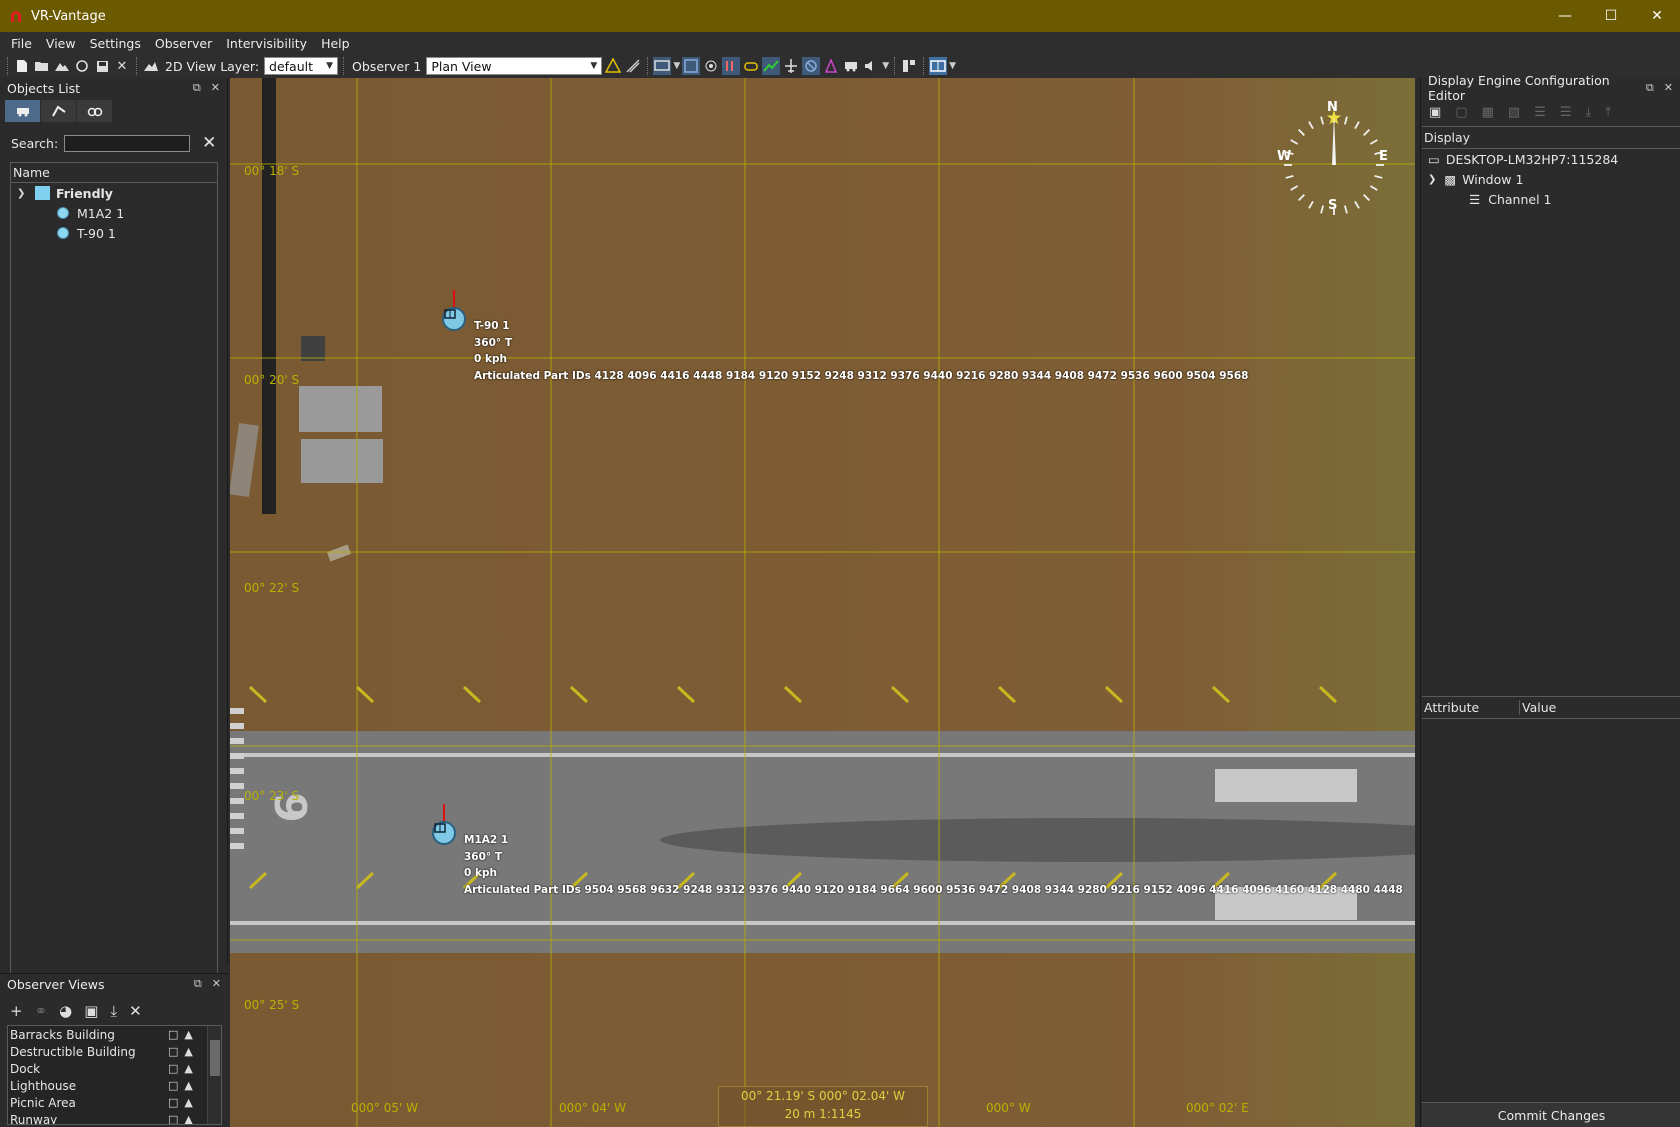 The height and width of the screenshot is (1127, 1680). What do you see at coordinates (151, 66) in the screenshot?
I see `layer-edit-icon` at bounding box center [151, 66].